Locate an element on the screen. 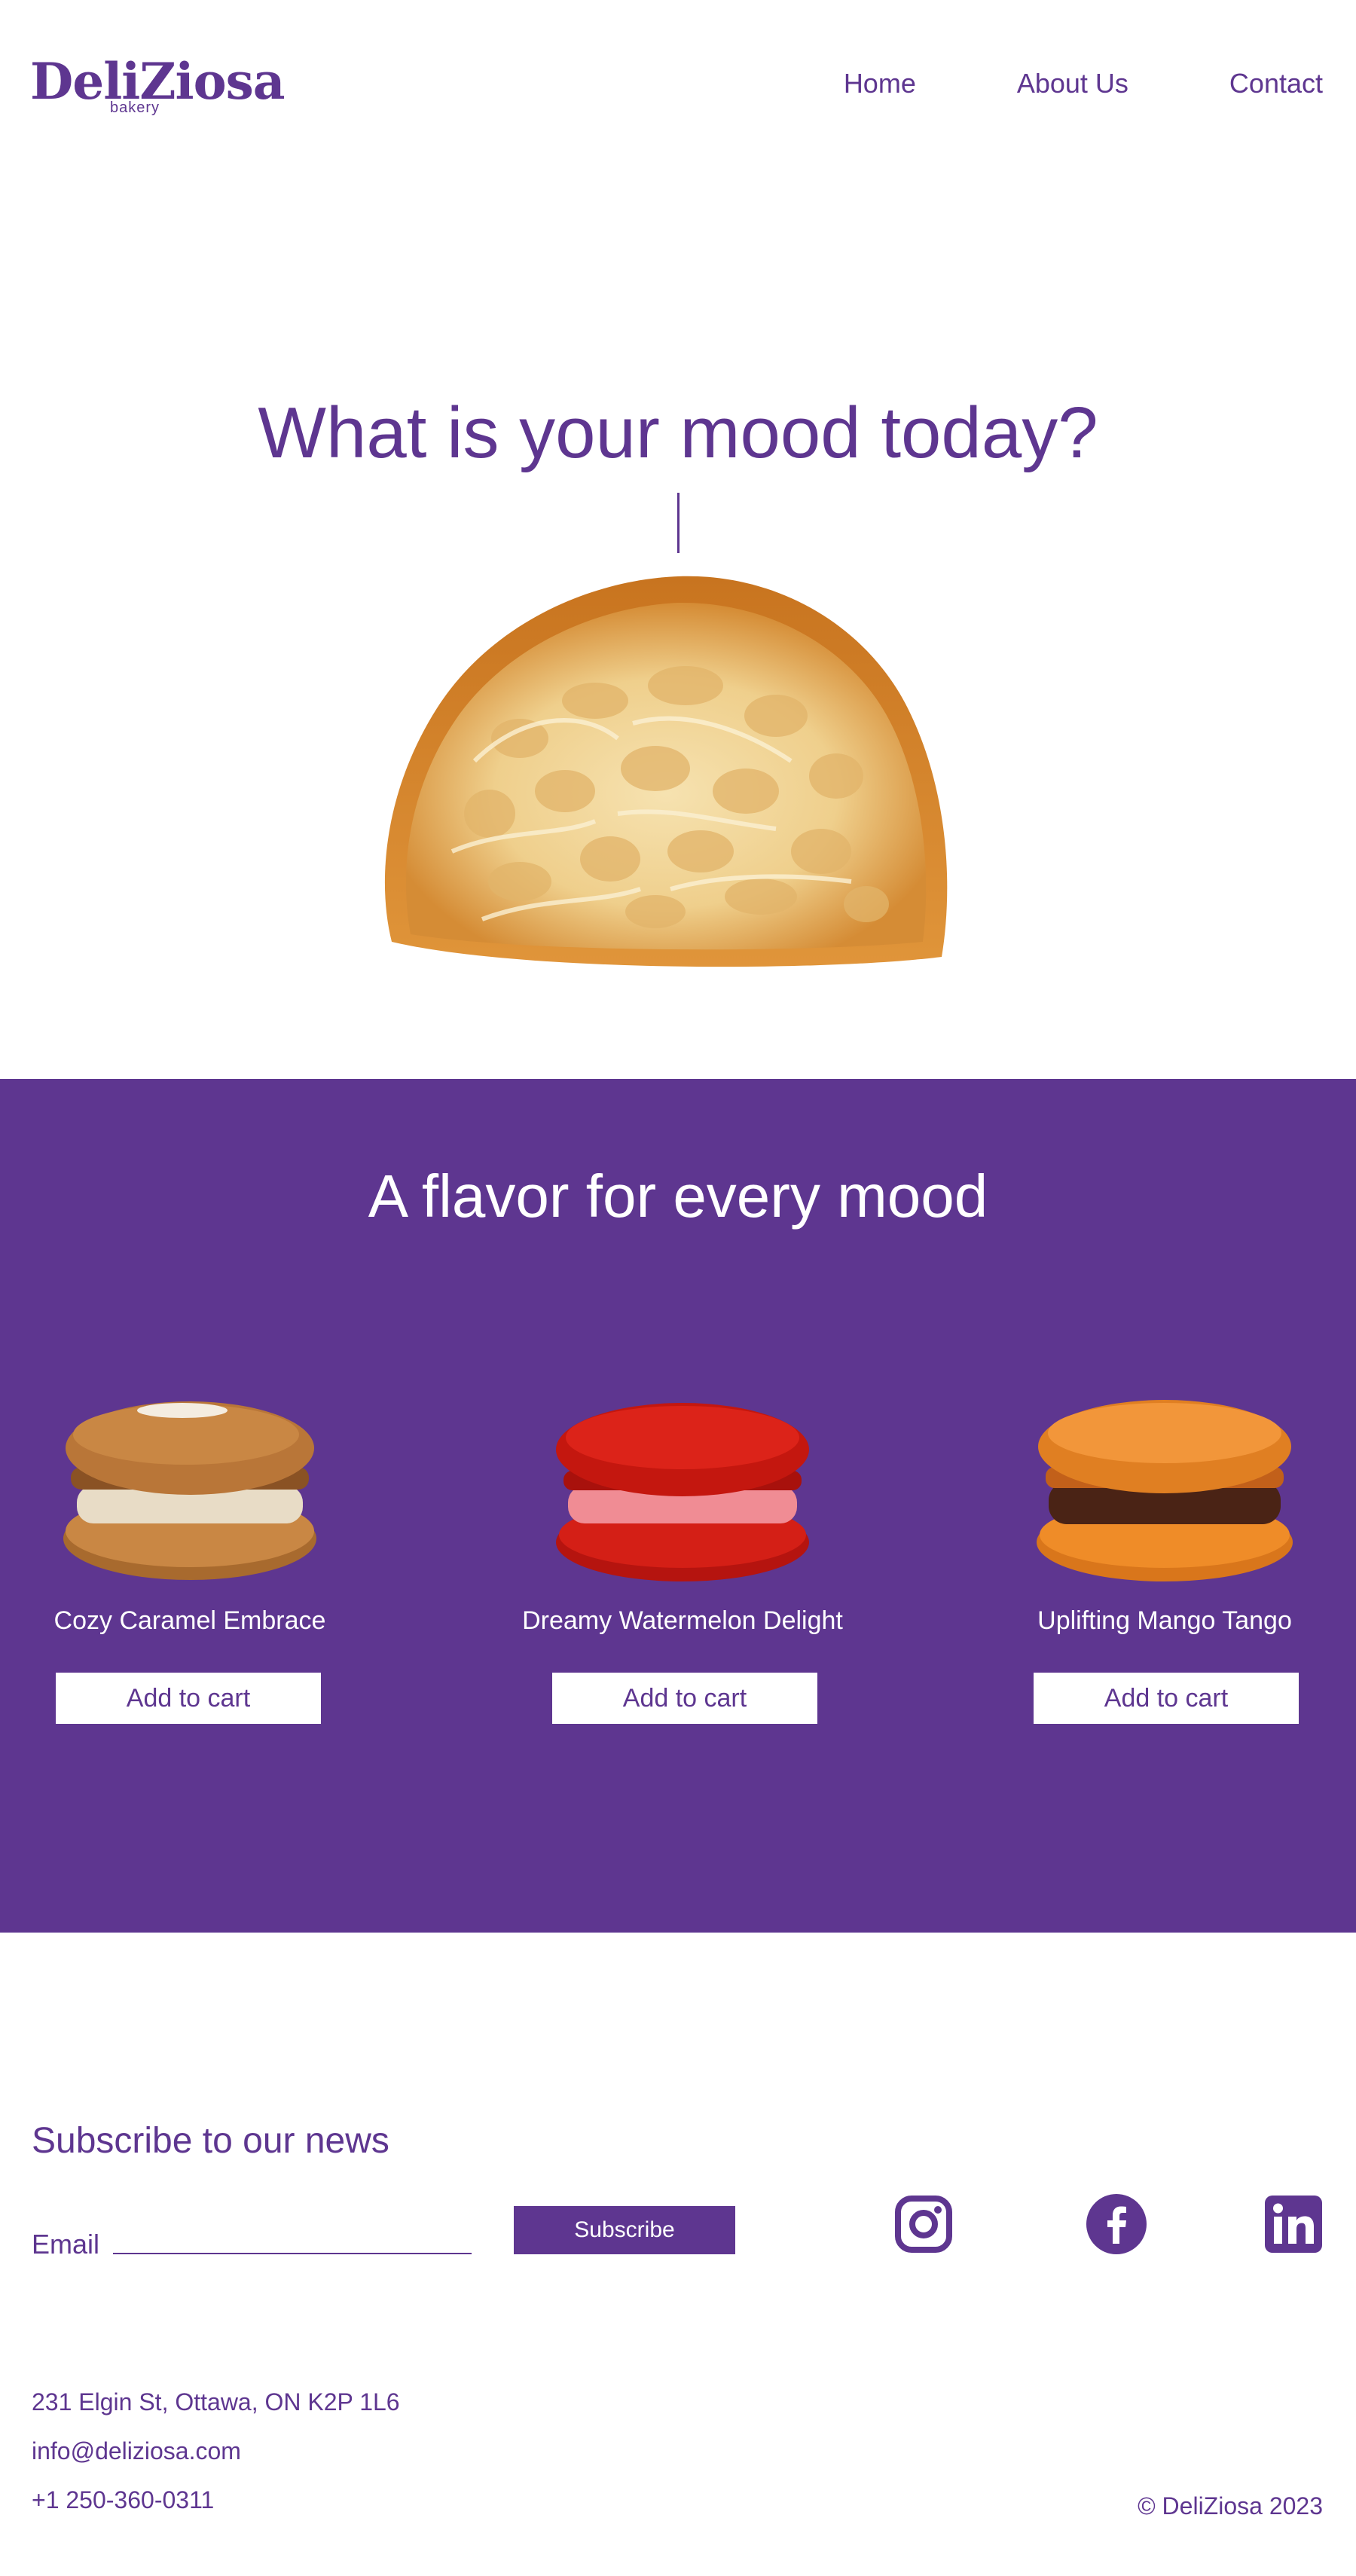  site-header: DeliZiosa bakery Home About Us Contact is located at coordinates (678, 83).